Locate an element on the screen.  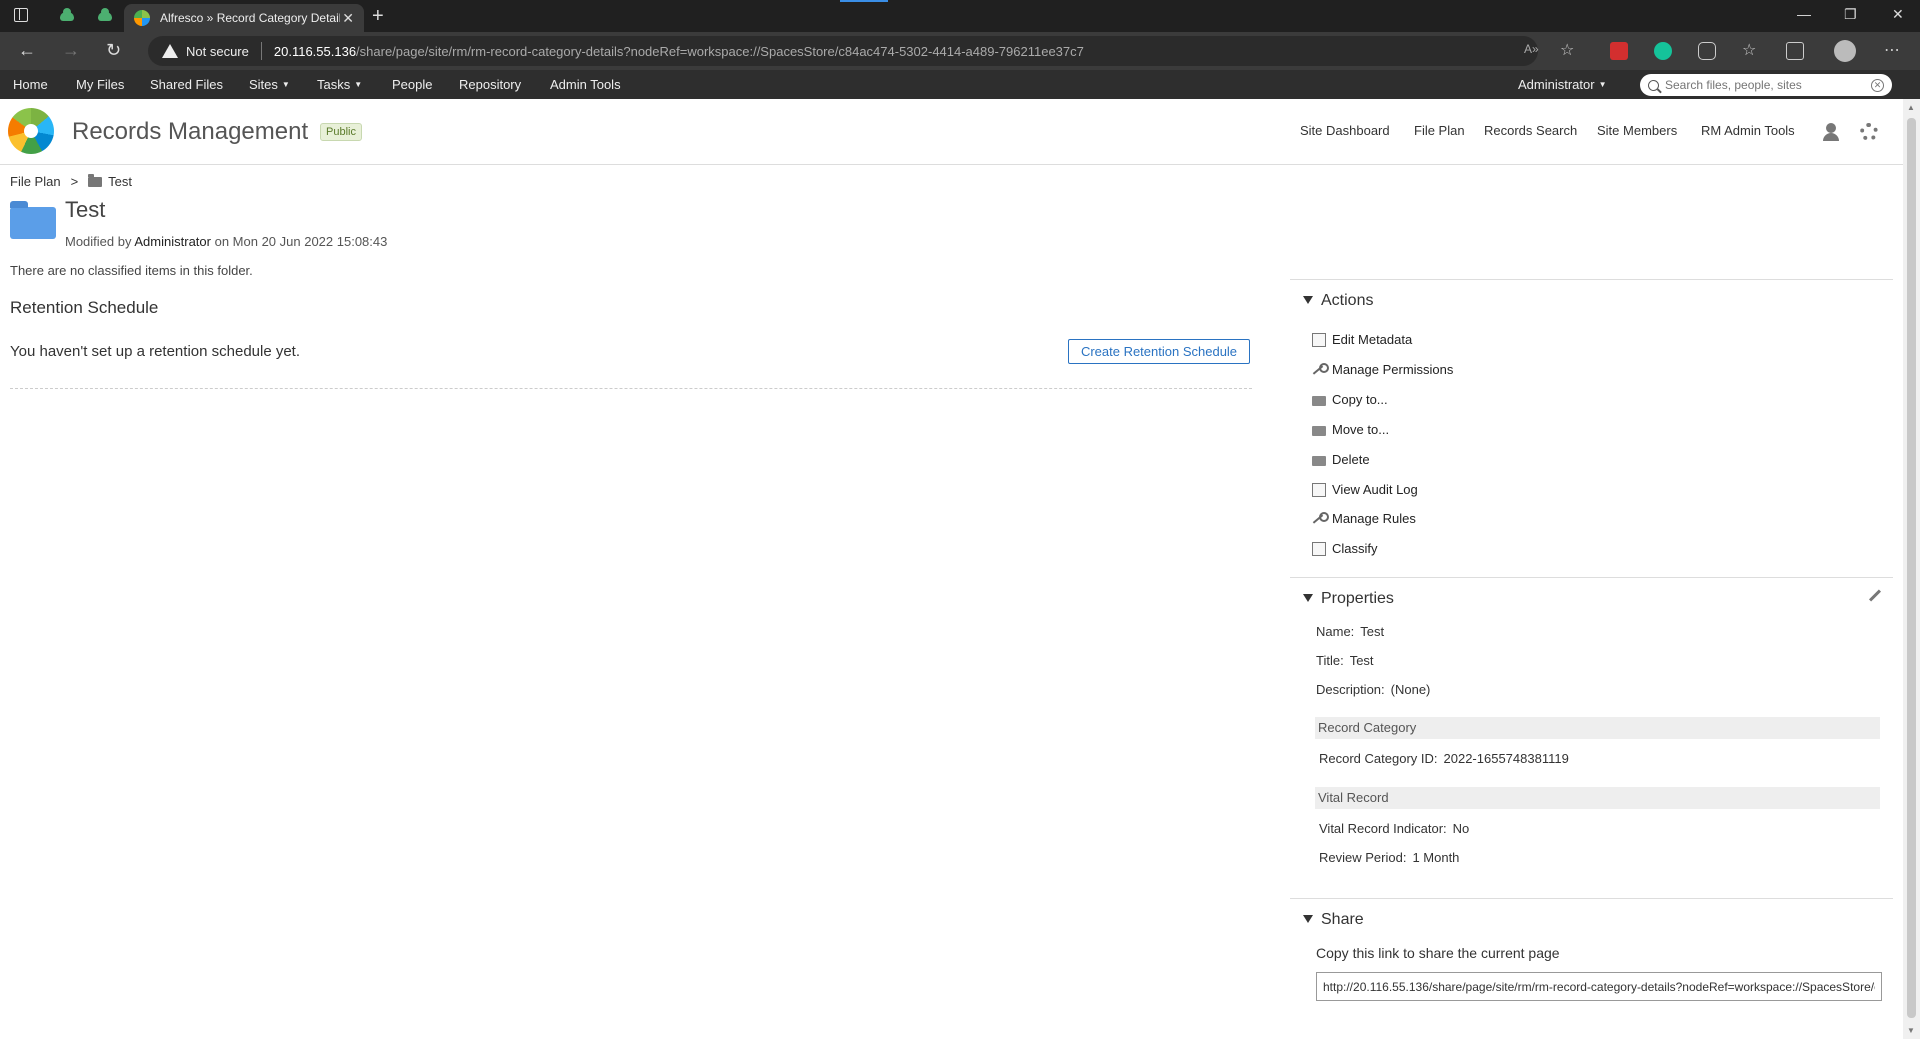
nav-sites: Sites ▼ is located at coordinates (269, 84).